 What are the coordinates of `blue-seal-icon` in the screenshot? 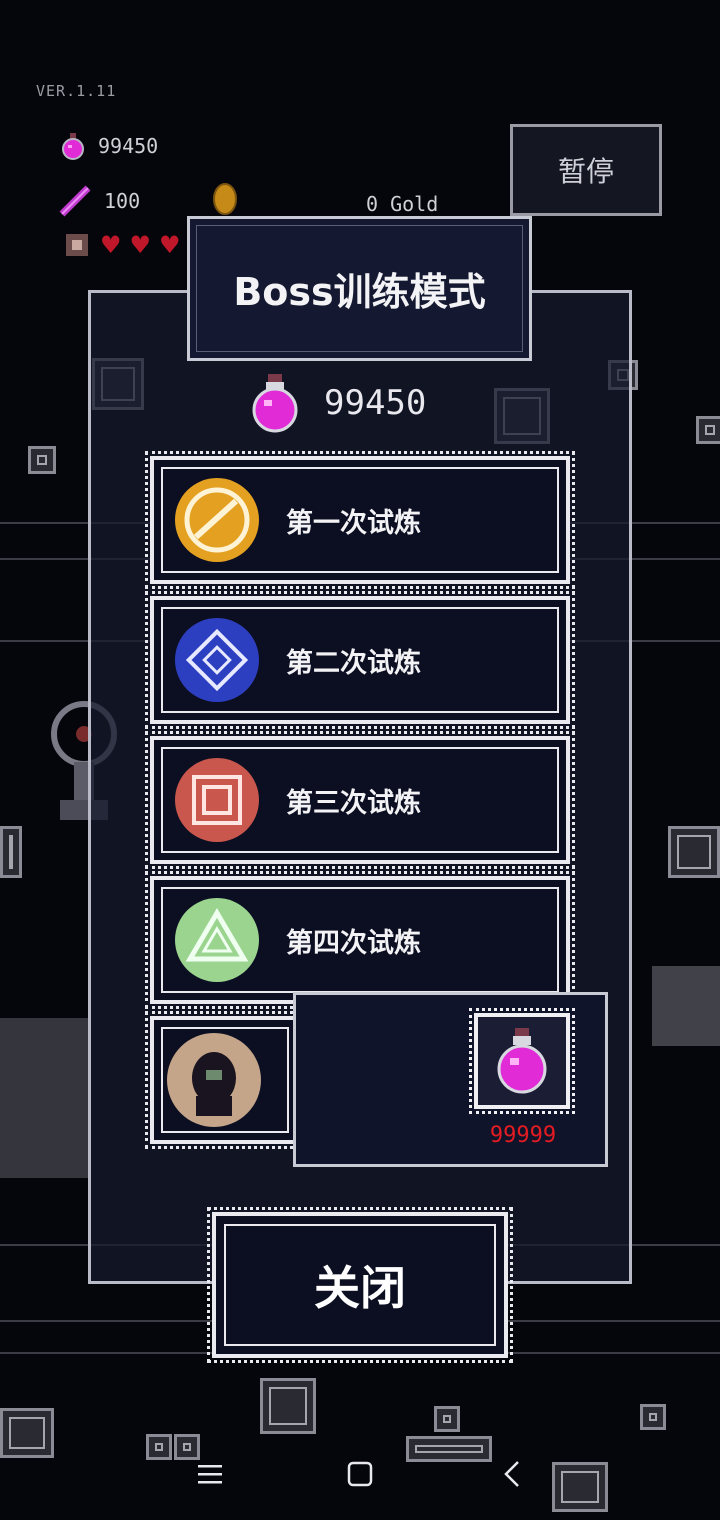 It's located at (217, 660).